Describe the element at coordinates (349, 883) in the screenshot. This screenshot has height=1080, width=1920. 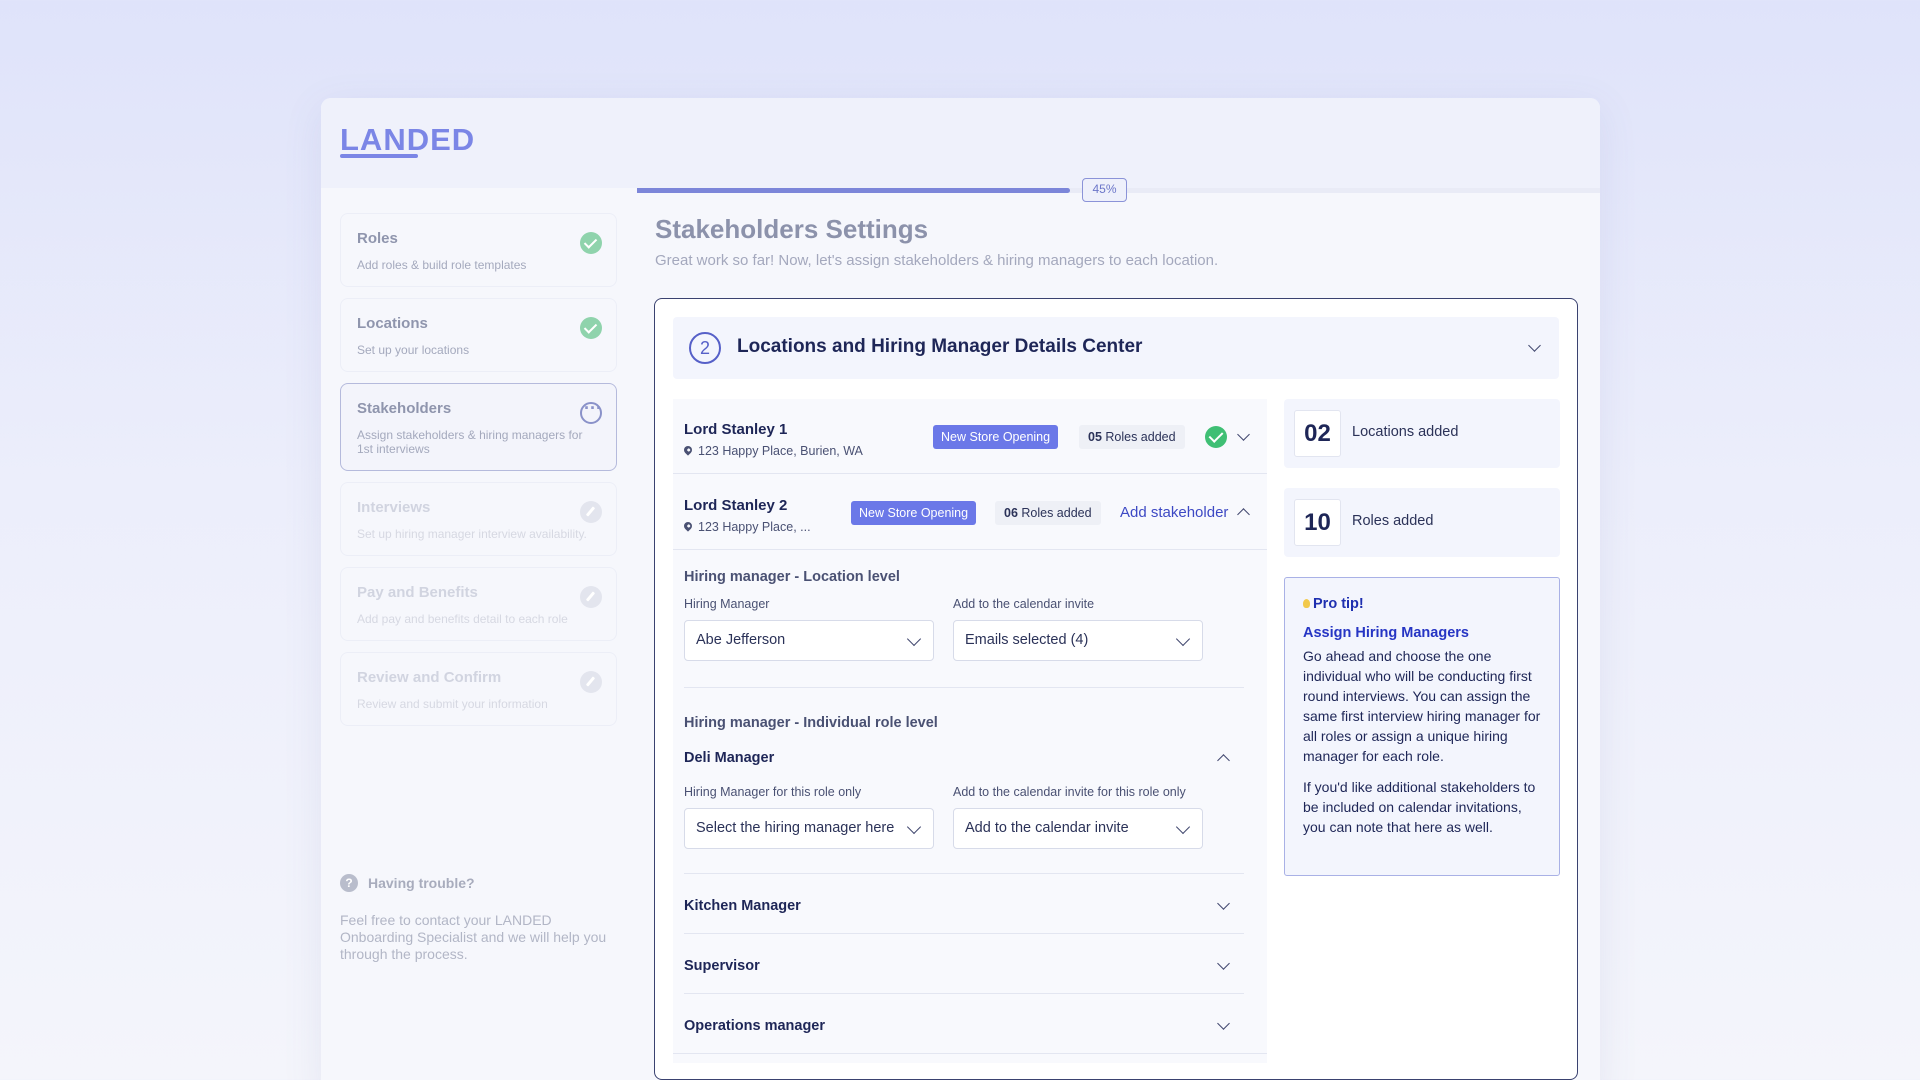
I see `question-icon: ?` at that location.